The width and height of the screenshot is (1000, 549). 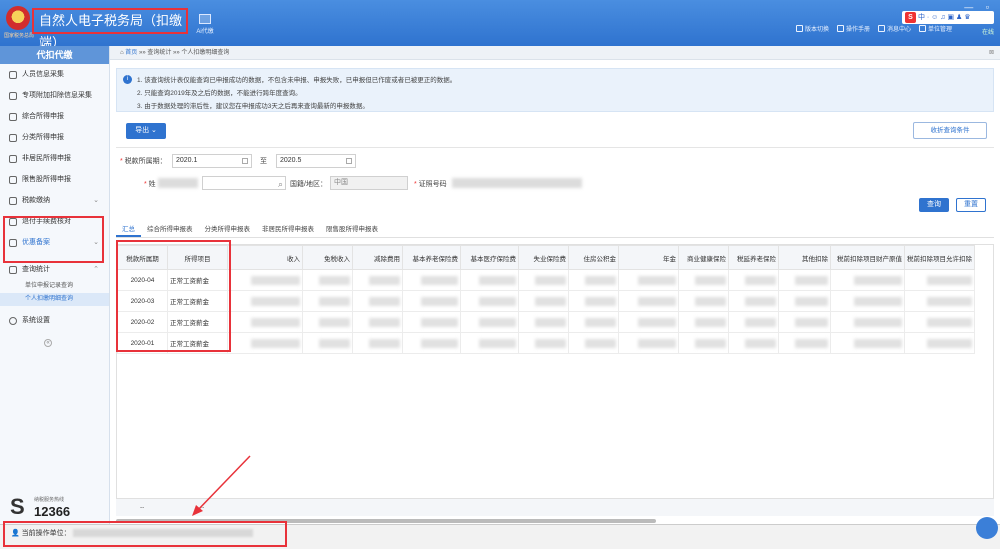 What do you see at coordinates (265, 257) in the screenshot?
I see `column-header: 收入` at bounding box center [265, 257].